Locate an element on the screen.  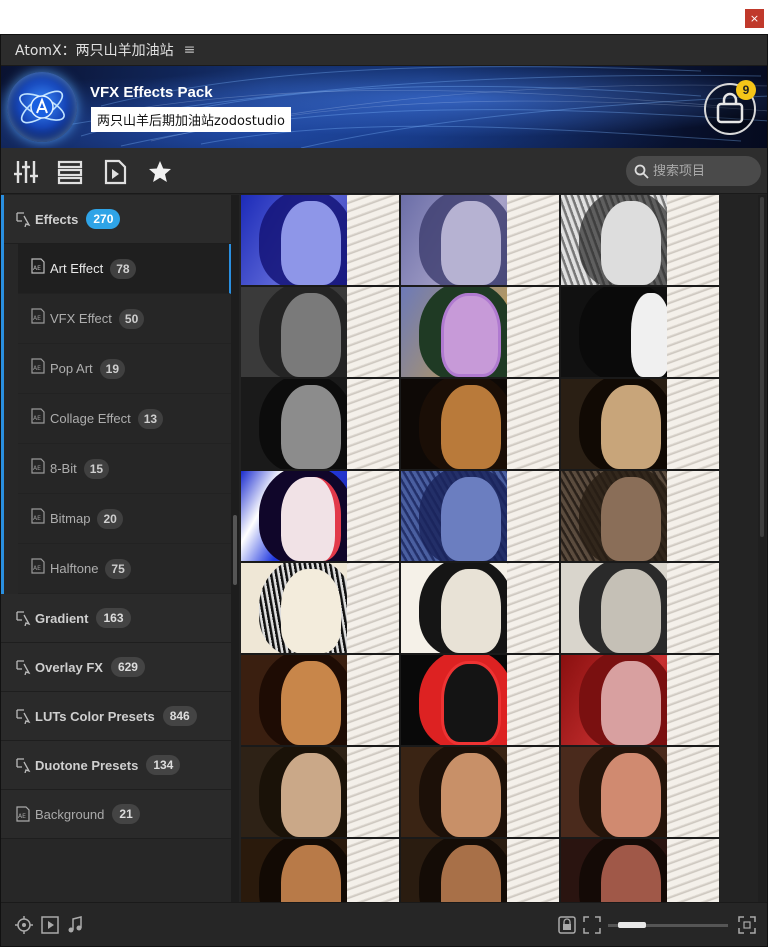
panel-tab: AtomX：两只山羊加油站 ≡ is located at coordinates (384, 50).